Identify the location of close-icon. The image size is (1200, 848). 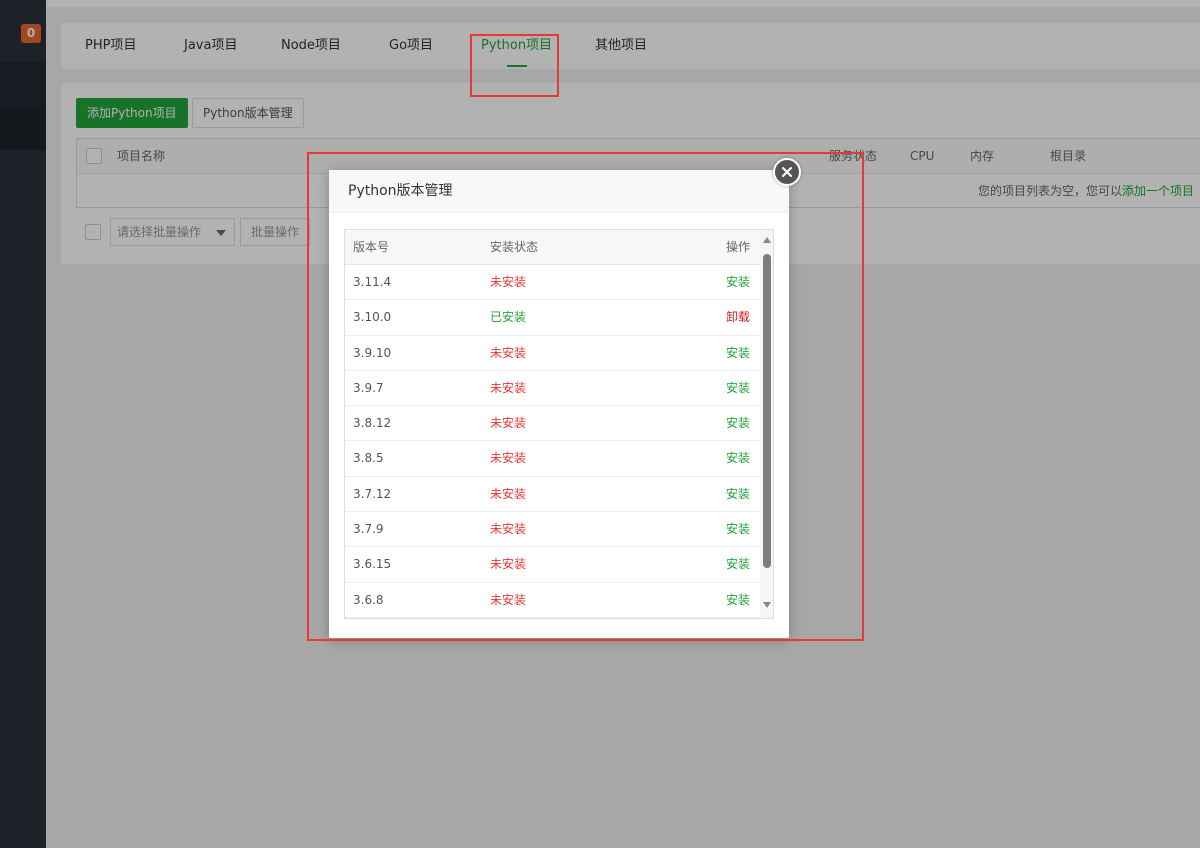
(787, 172).